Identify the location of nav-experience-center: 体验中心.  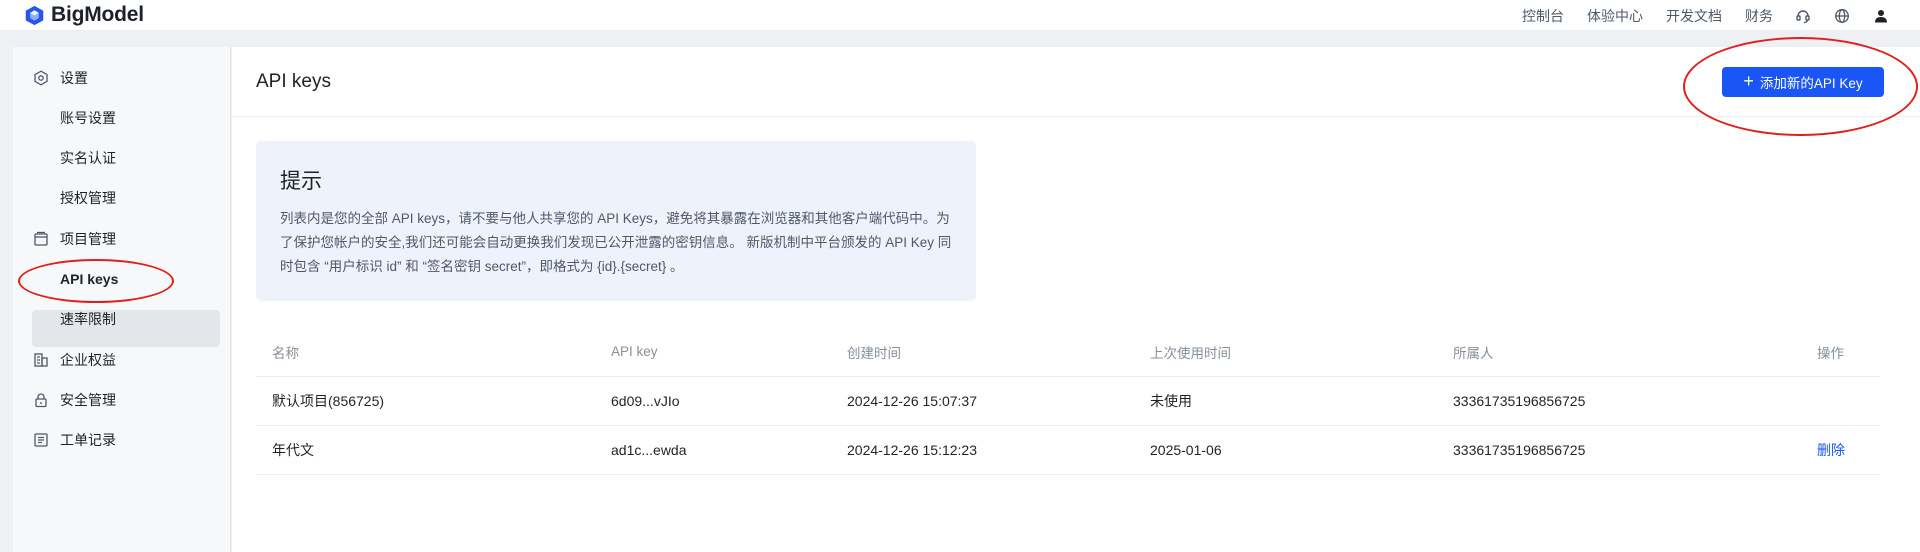
(1615, 16).